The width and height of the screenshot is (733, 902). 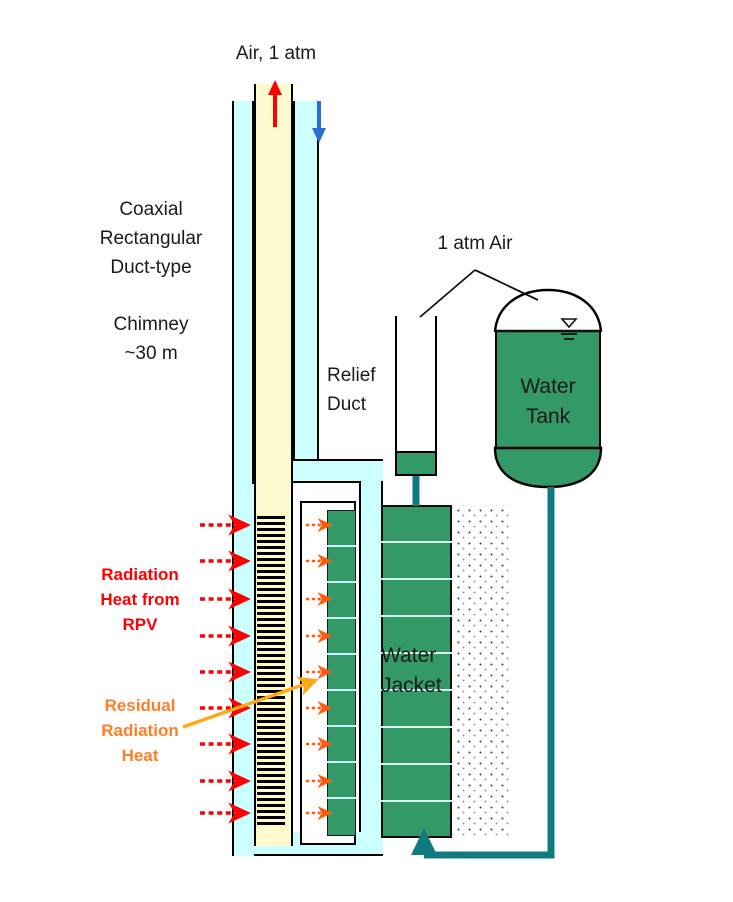 What do you see at coordinates (306, 291) in the screenshot?
I see `chimney-outer-duct-right` at bounding box center [306, 291].